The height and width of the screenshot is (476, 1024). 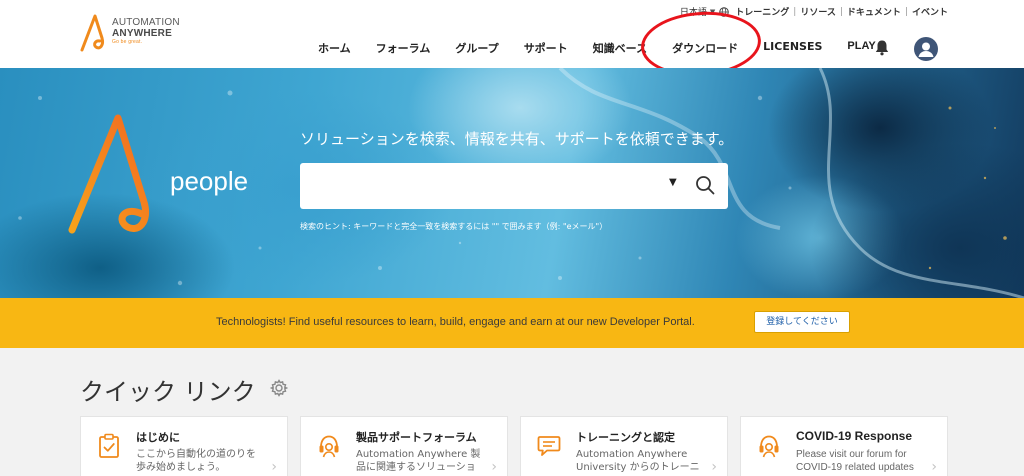 What do you see at coordinates (476, 48) in the screenshot?
I see `nav-groups: グループ` at bounding box center [476, 48].